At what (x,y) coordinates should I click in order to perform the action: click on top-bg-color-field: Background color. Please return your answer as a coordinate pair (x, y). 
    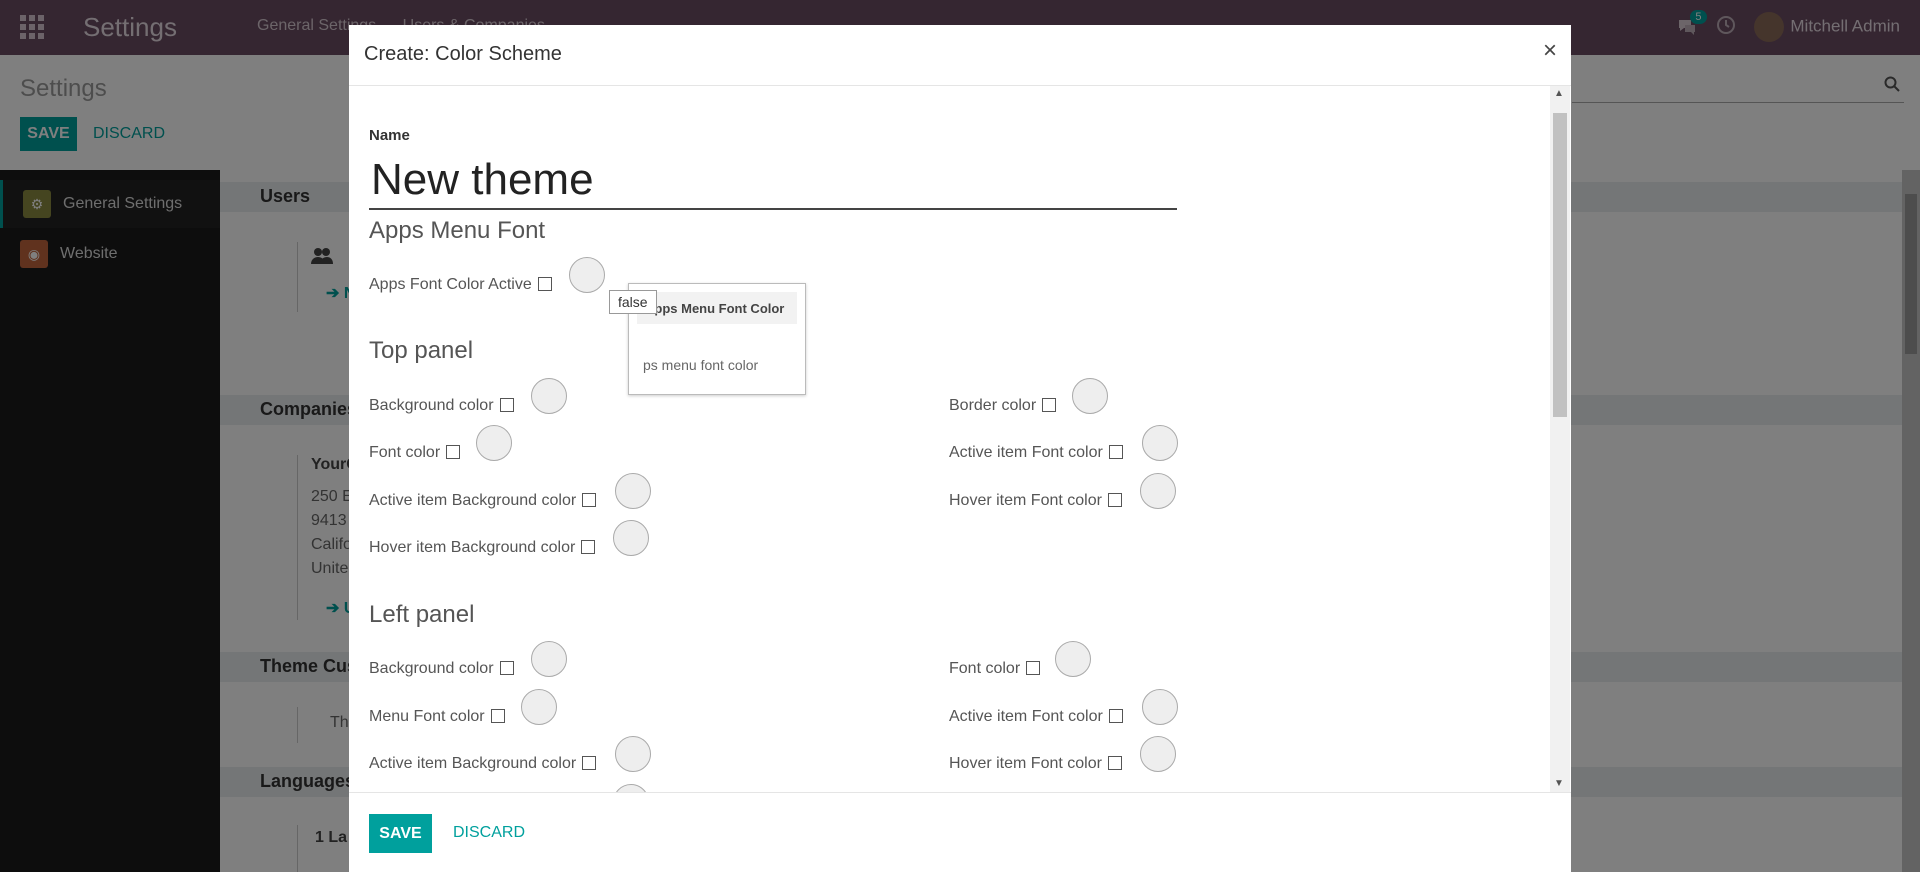
    Looking at the image, I should click on (441, 406).